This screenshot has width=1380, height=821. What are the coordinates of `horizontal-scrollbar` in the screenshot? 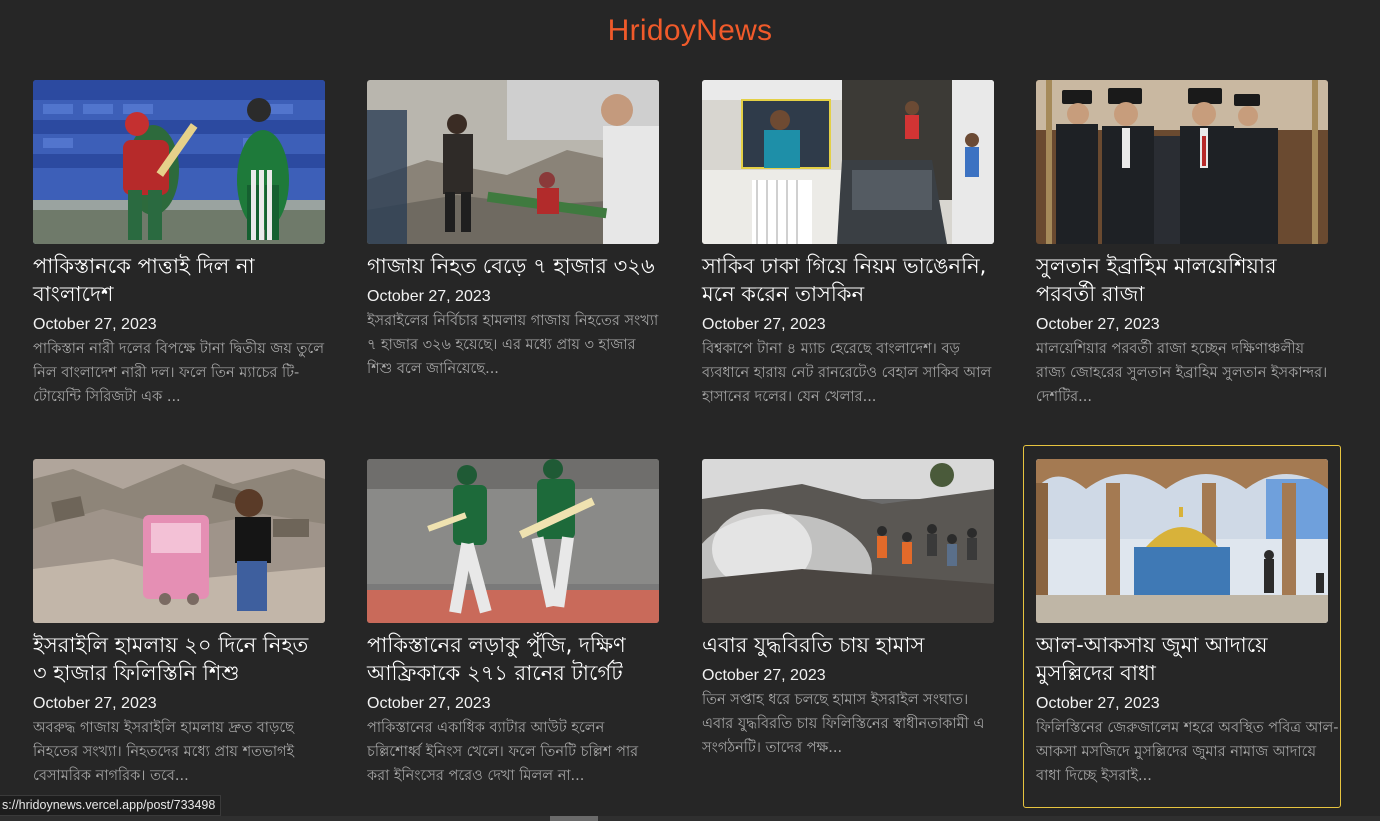 It's located at (690, 818).